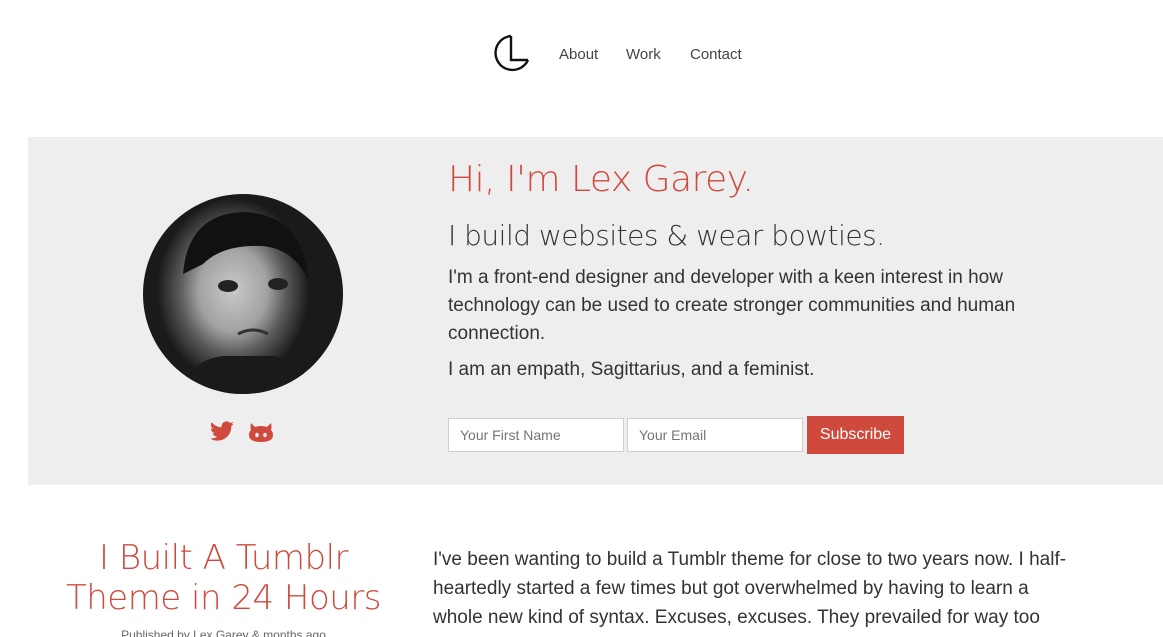 The height and width of the screenshot is (637, 1163). What do you see at coordinates (511, 55) in the screenshot?
I see `lg-logo-icon` at bounding box center [511, 55].